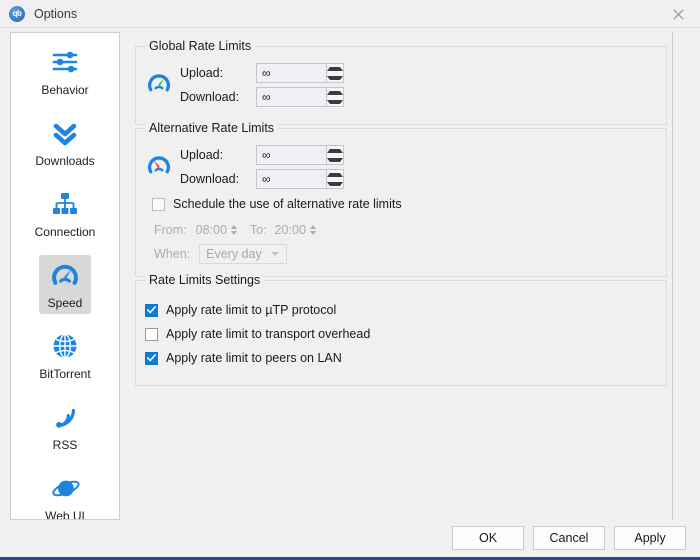 This screenshot has height=560, width=700. I want to click on apply-button: Apply, so click(650, 538).